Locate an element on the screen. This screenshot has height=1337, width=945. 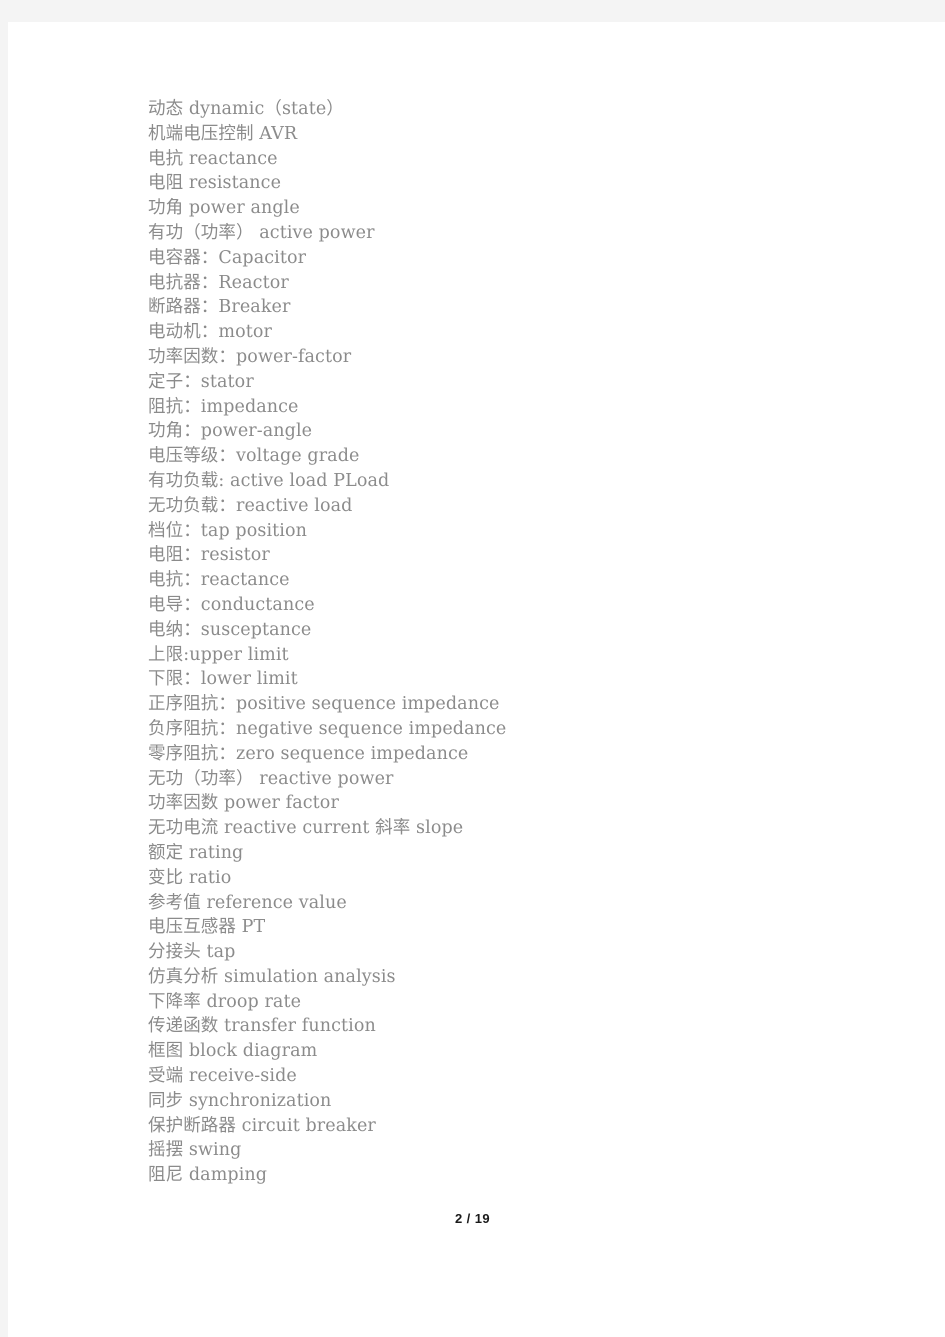
glossary-line: 受端 receive-side is located at coordinates (222, 1076).